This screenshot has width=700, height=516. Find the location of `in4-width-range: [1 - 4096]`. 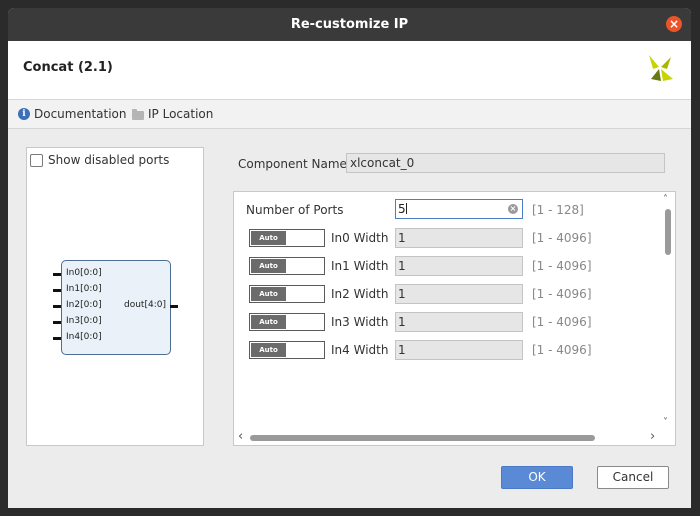

in4-width-range: [1 - 4096] is located at coordinates (562, 350).